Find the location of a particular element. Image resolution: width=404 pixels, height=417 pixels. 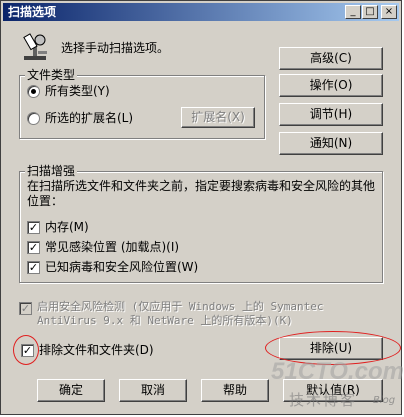

maximize-button: □ is located at coordinates (370, 12).